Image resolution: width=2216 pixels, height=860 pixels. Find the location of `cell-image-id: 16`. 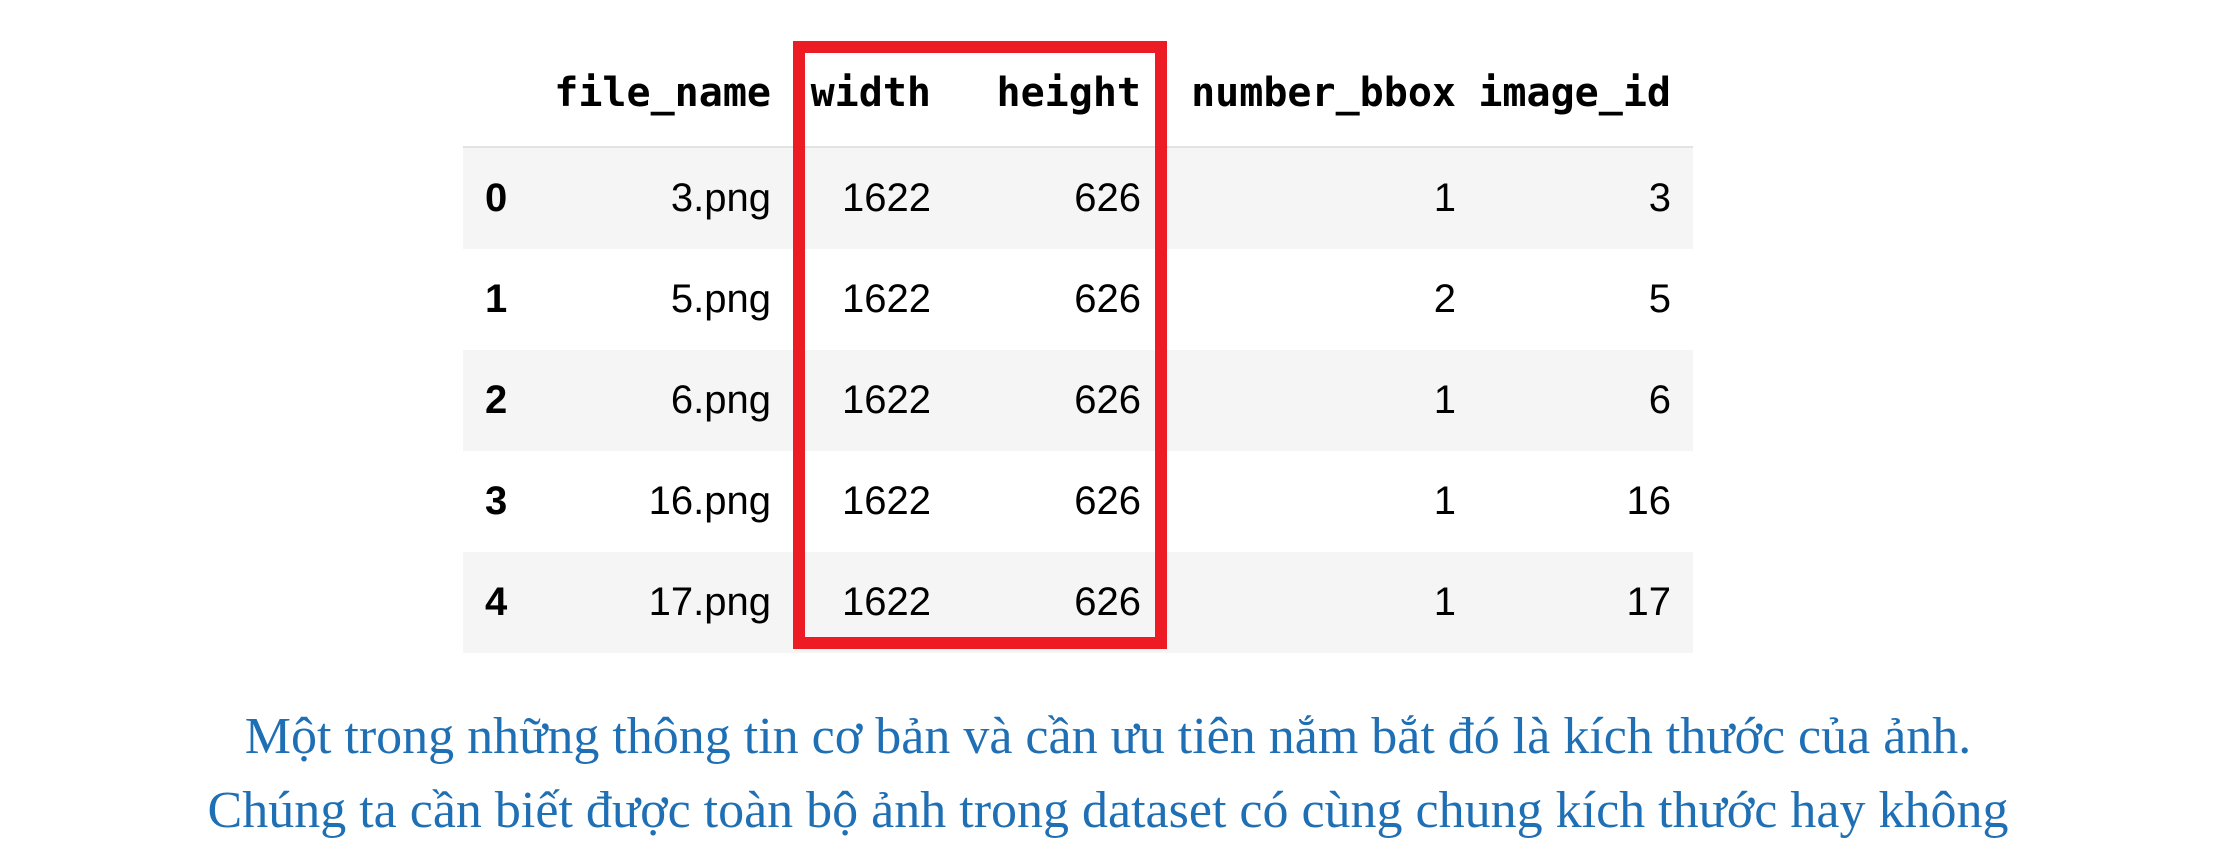

cell-image-id: 16 is located at coordinates (1585, 501).